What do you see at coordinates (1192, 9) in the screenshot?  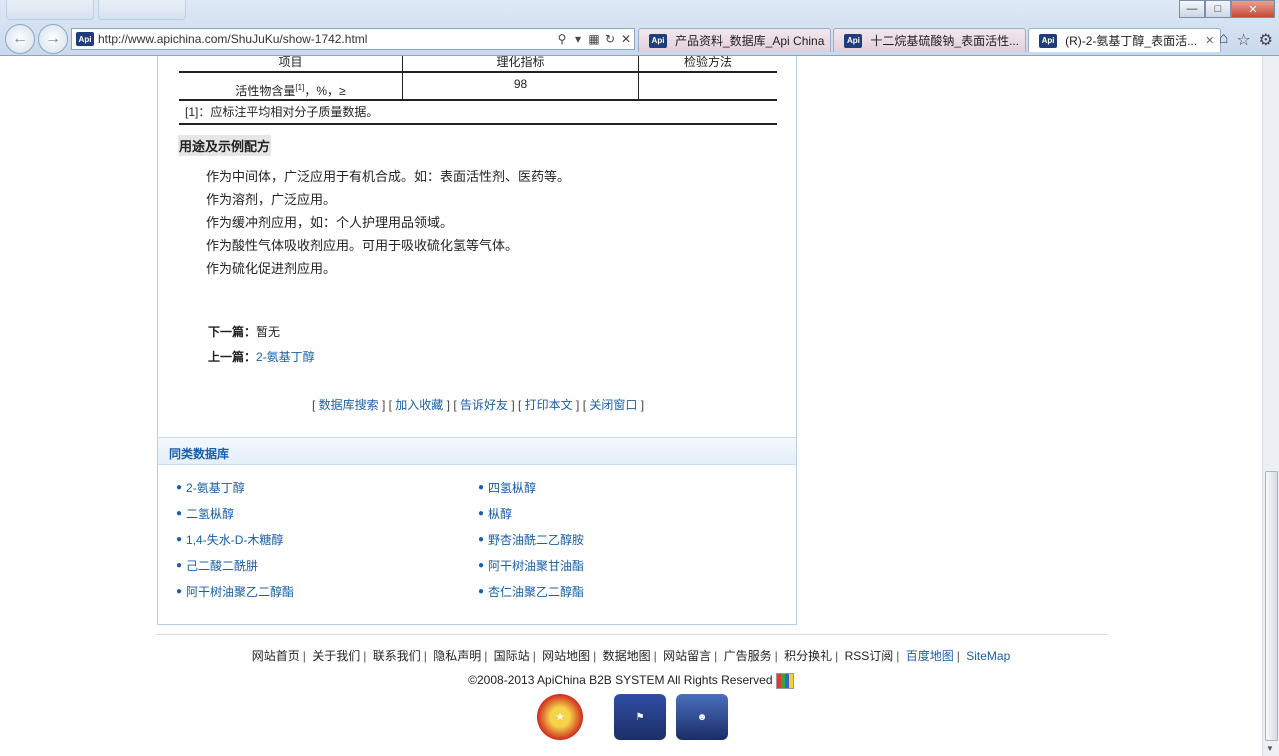 I see `minimize-button: —` at bounding box center [1192, 9].